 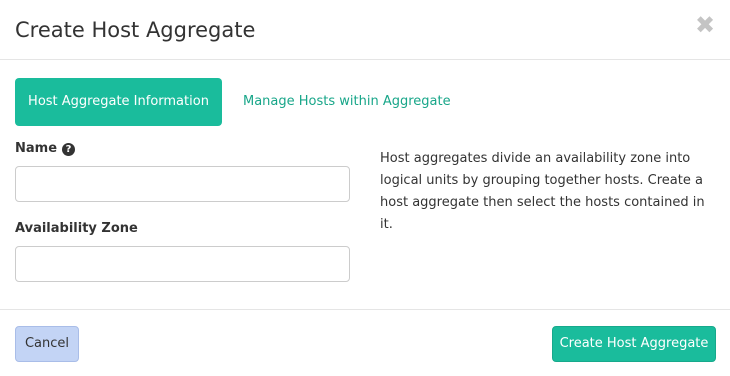 What do you see at coordinates (135, 30) in the screenshot?
I see `modal-title: Create Host Aggregate` at bounding box center [135, 30].